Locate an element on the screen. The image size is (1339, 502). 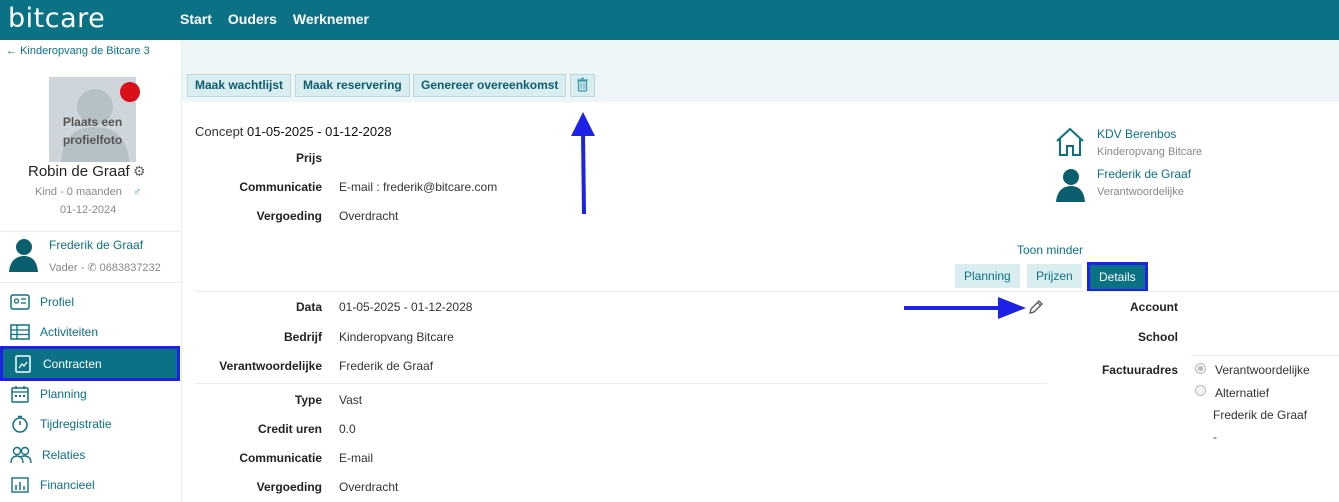
value-credit-uren: 0.0 is located at coordinates (347, 429).